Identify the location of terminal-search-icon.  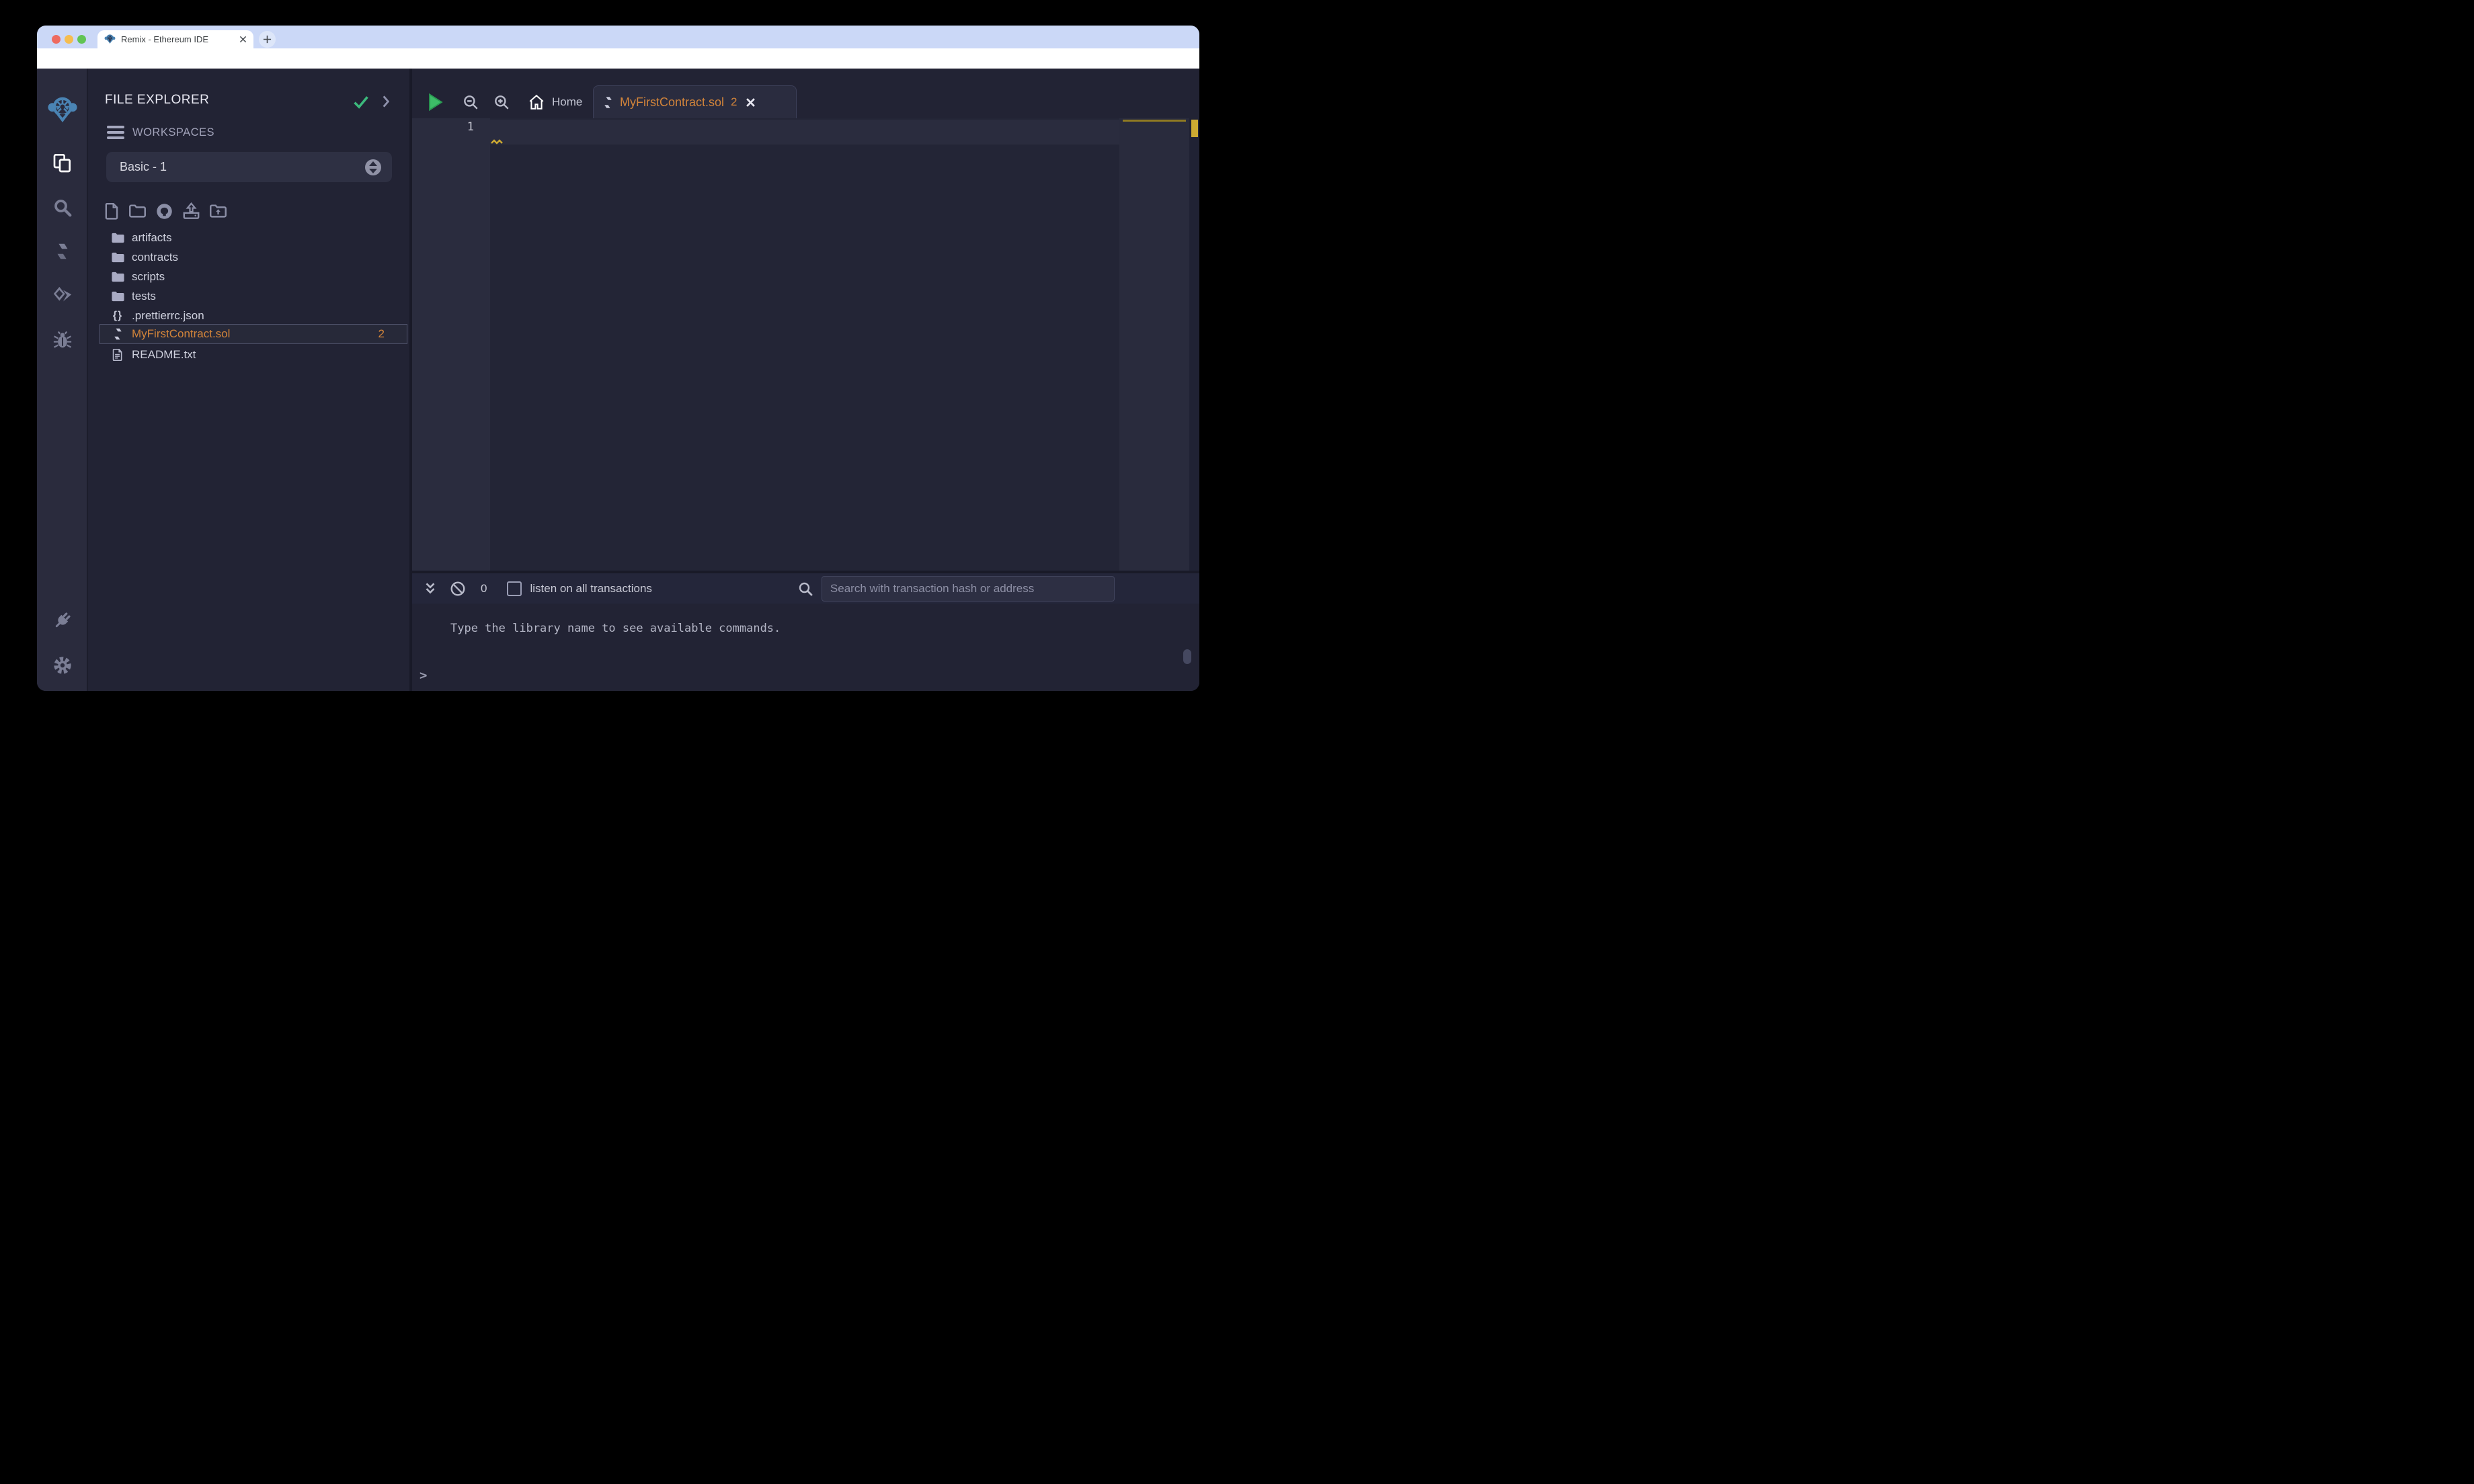
(805, 589).